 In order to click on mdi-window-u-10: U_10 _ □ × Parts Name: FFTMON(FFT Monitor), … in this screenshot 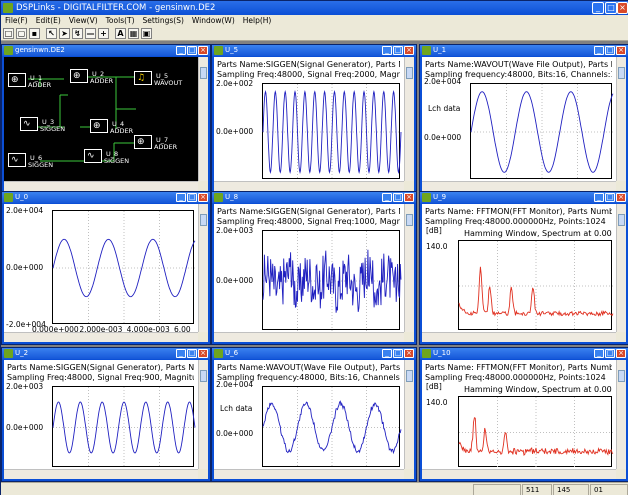, I will do `click(523, 414)`.